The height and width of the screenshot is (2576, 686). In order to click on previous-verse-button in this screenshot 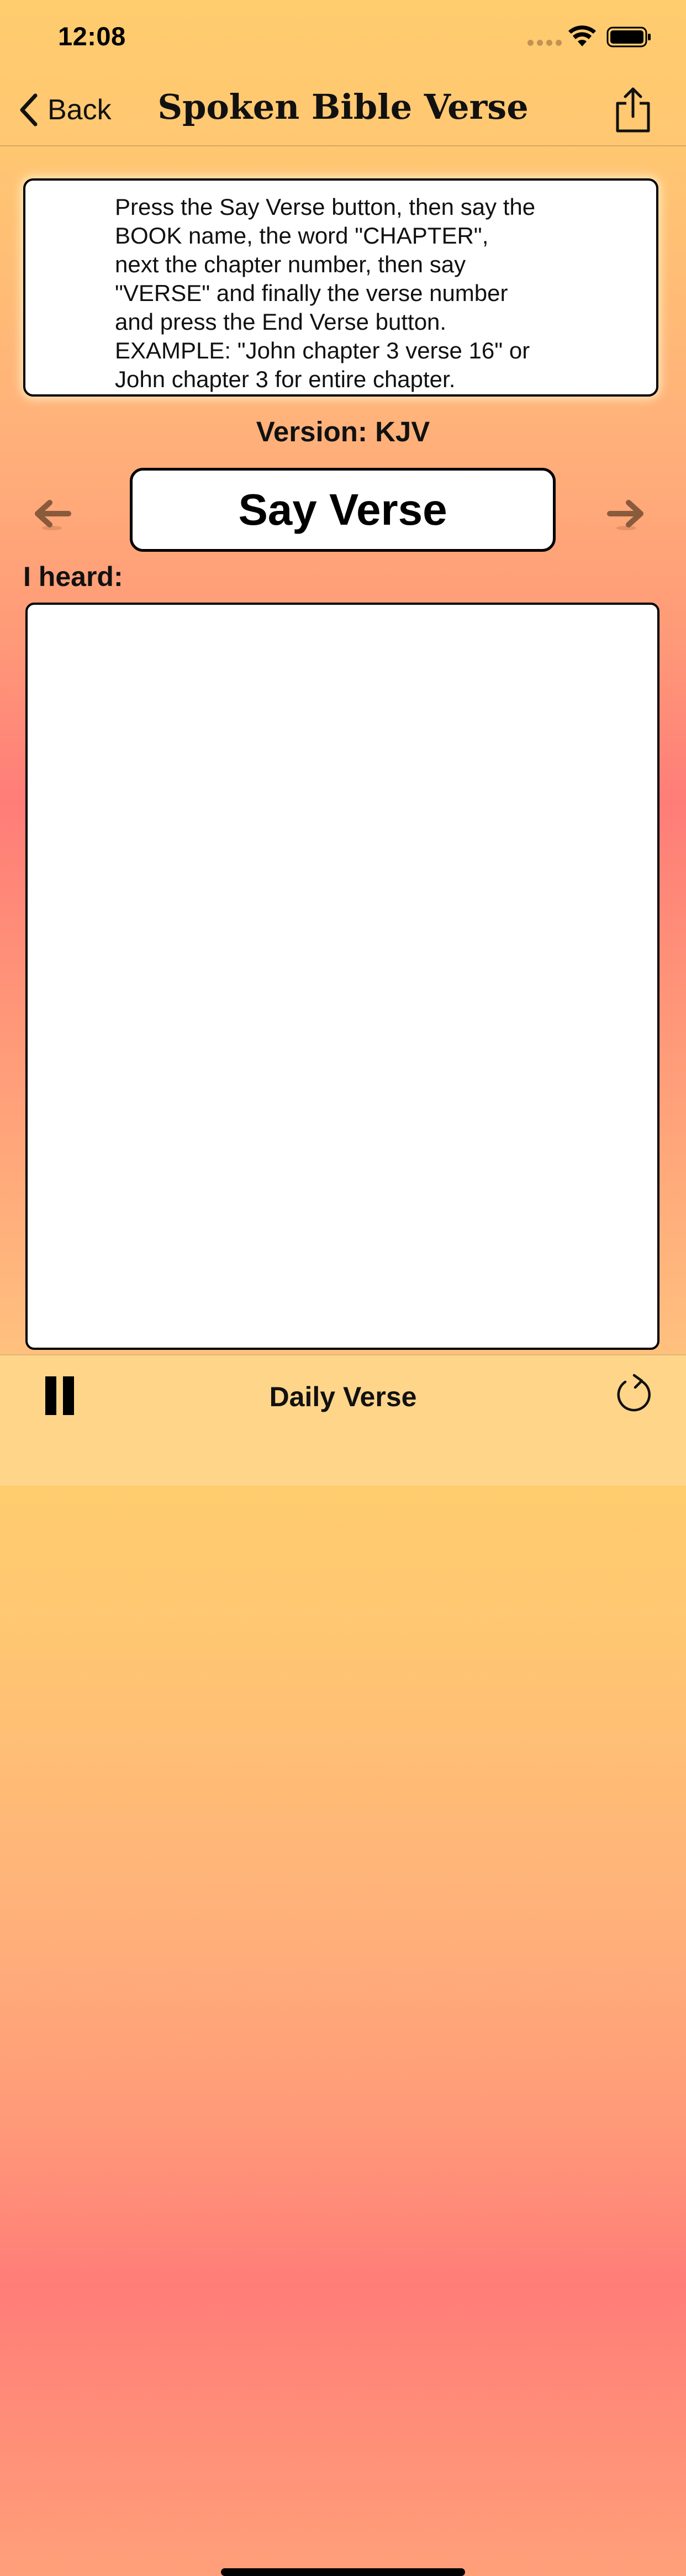, I will do `click(53, 514)`.